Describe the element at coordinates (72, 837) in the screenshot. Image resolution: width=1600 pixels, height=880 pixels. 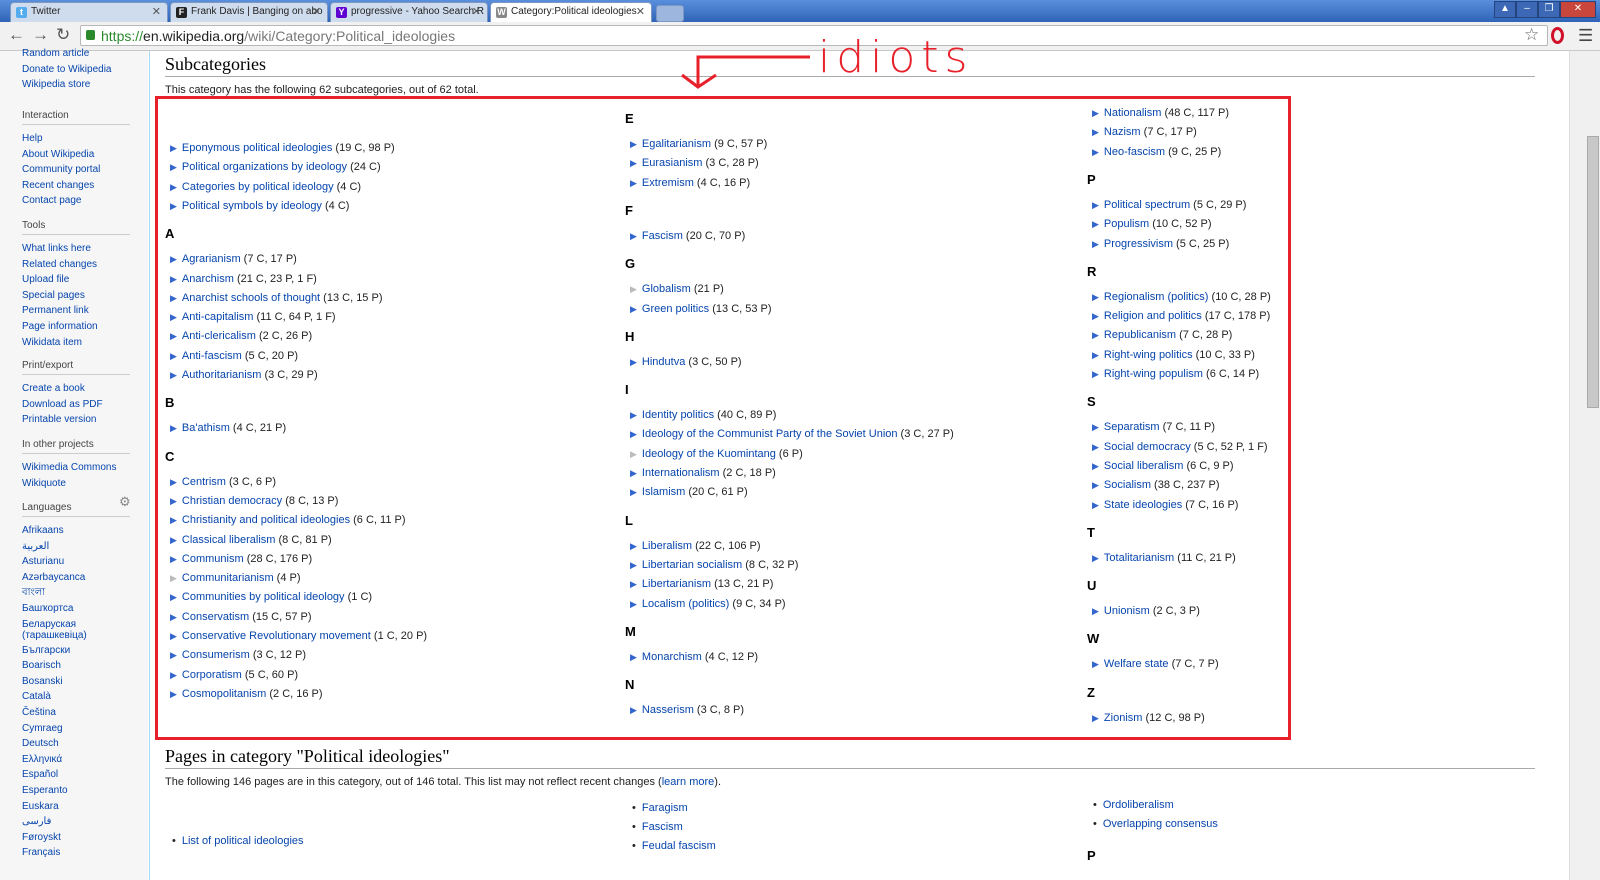
I see `sidebar-link: Føroyskt` at that location.